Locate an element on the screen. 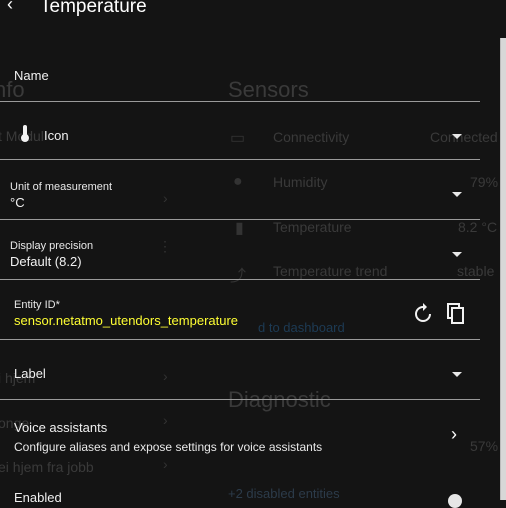 The image size is (506, 508). back-arrow-icon: ‹ is located at coordinates (10, 7).